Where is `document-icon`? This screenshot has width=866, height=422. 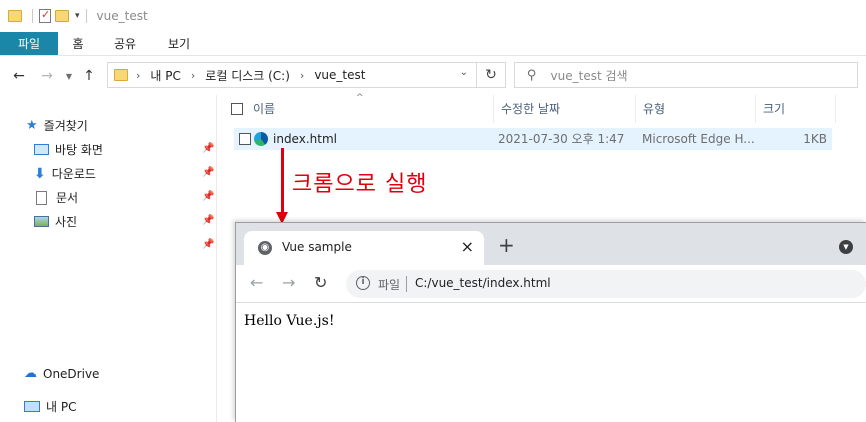
document-icon is located at coordinates (41, 197).